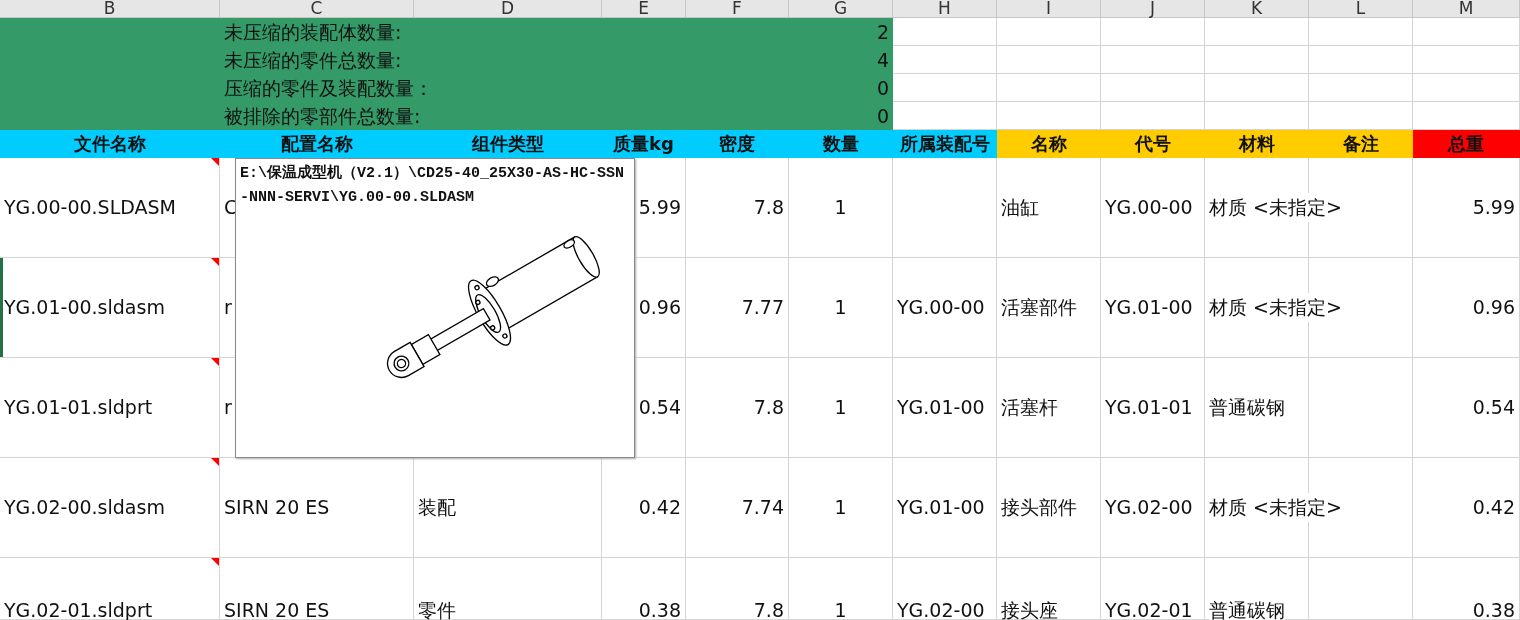 This screenshot has width=1520, height=620. I want to click on table-cell: 接头座, so click(1049, 589).